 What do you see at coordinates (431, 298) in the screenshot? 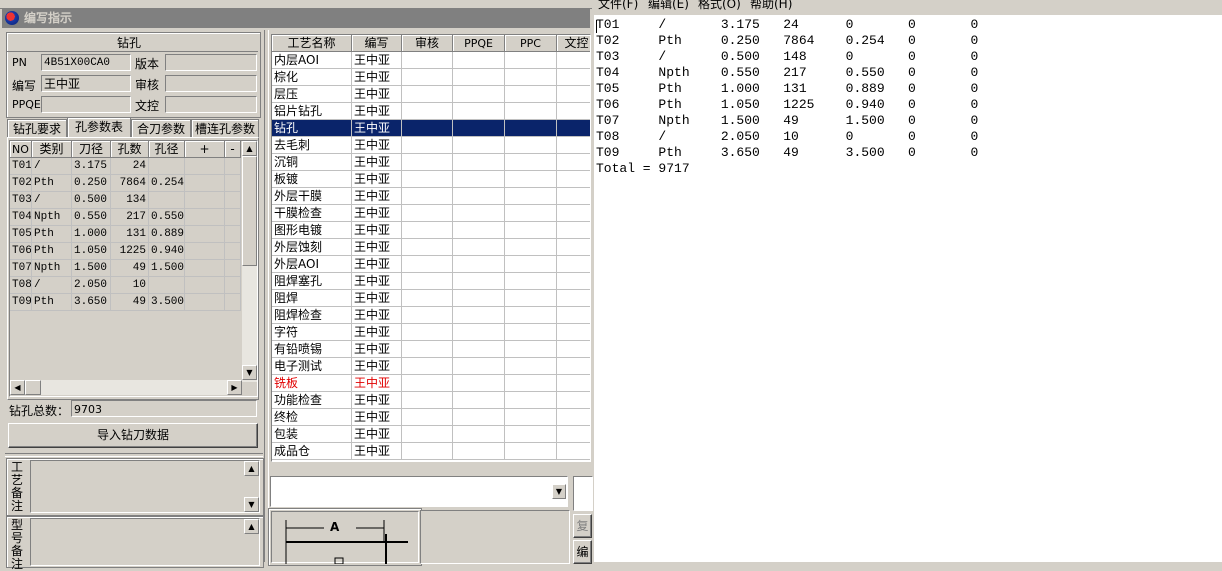
I see `table-row: 阻焊 王中亚` at bounding box center [431, 298].